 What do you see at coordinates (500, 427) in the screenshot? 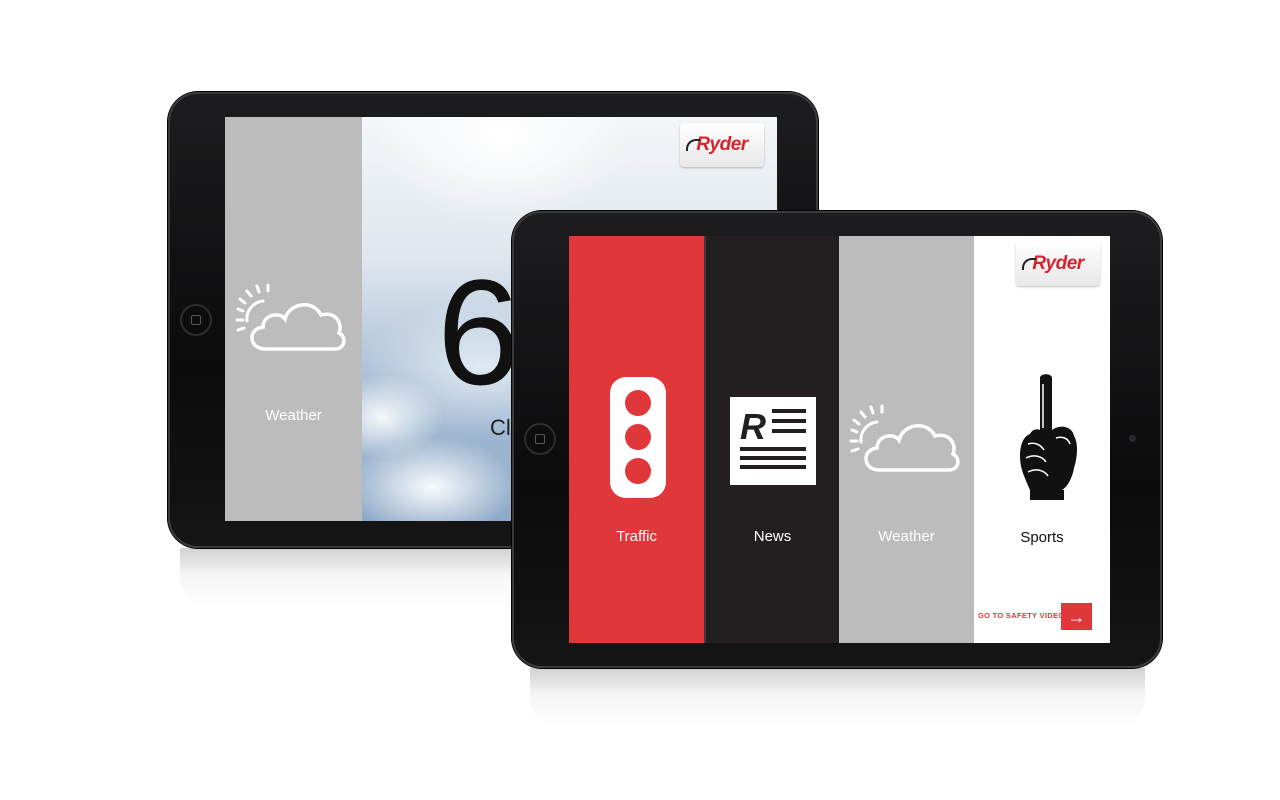
I see `condition-text: Cl` at bounding box center [500, 427].